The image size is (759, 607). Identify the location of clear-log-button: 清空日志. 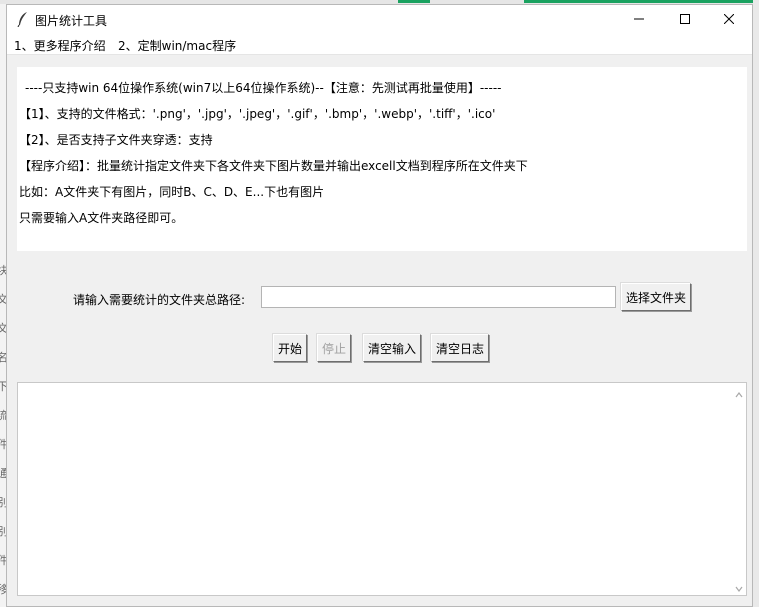
(460, 348).